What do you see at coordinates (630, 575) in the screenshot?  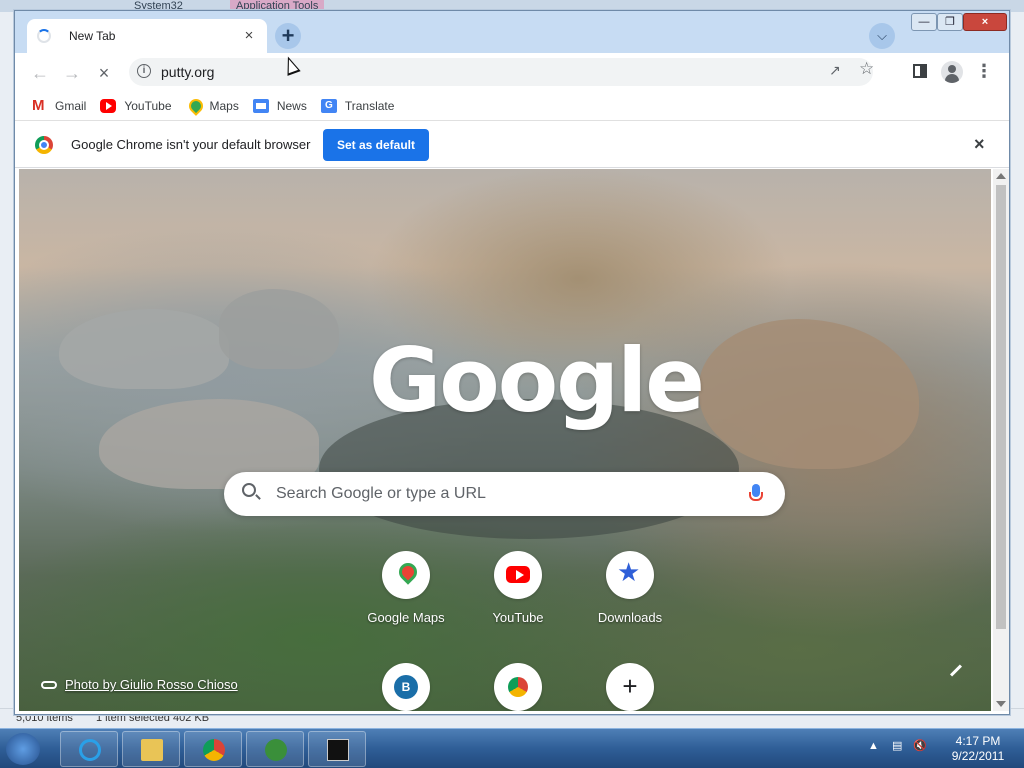 I see `downloads-icon` at bounding box center [630, 575].